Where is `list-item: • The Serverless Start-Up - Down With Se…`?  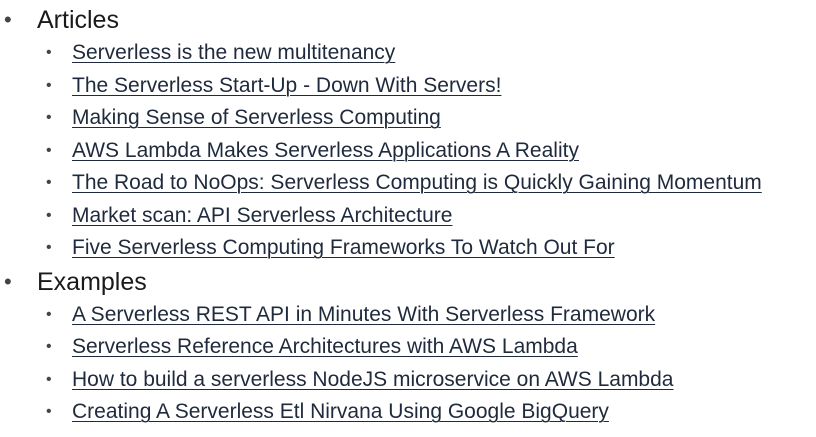 list-item: • The Serverless Start-Up - Down With Se… is located at coordinates (408, 86).